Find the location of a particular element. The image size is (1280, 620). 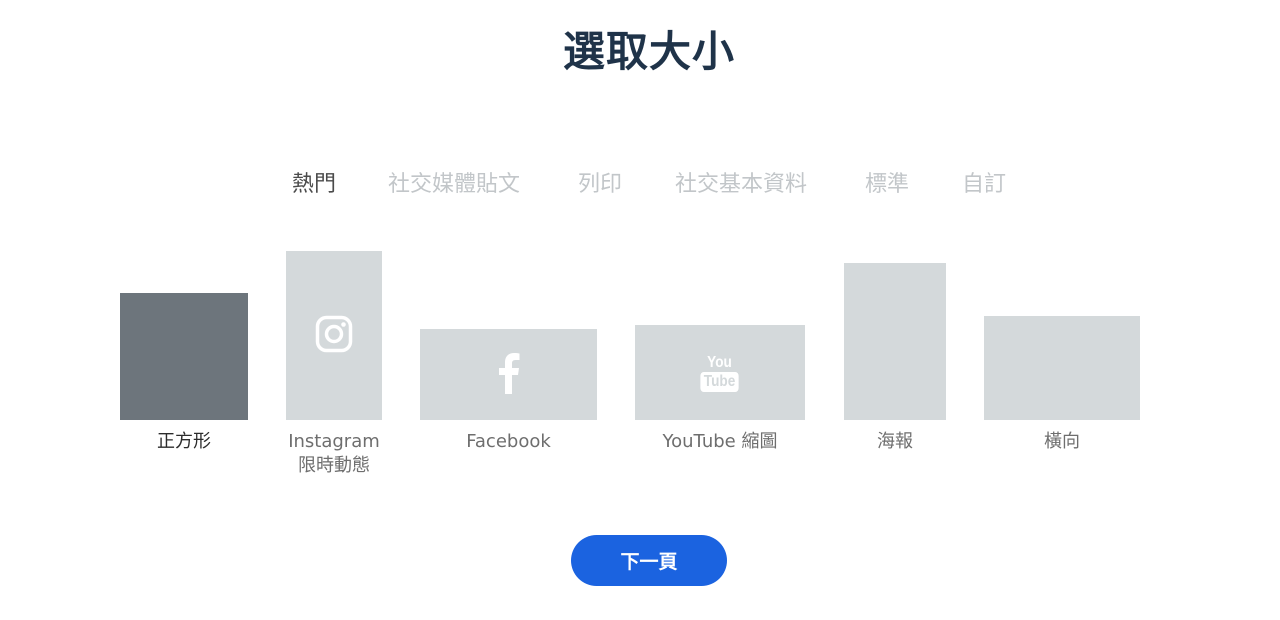

size-card-landscape is located at coordinates (1062, 368).